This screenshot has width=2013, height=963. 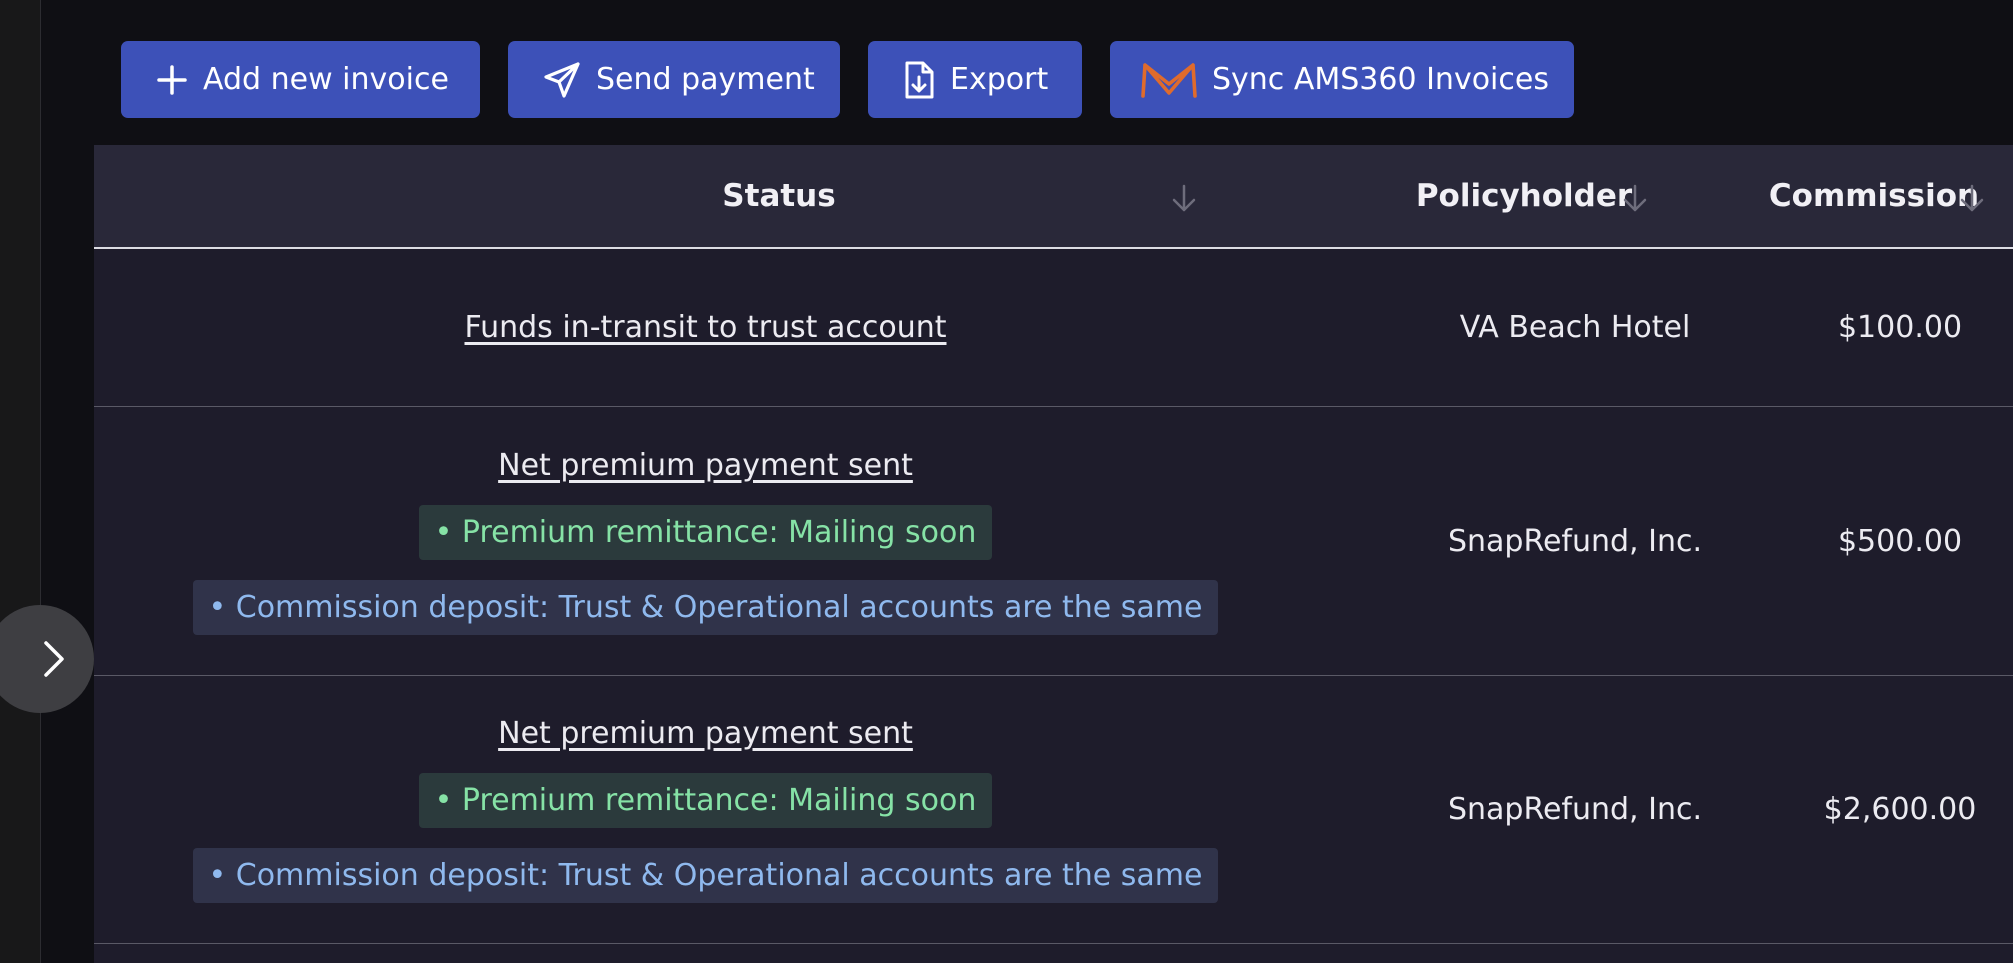 What do you see at coordinates (1380, 79) in the screenshot?
I see `sync-ams360-invoices-label: Sync AMS360 Invoices` at bounding box center [1380, 79].